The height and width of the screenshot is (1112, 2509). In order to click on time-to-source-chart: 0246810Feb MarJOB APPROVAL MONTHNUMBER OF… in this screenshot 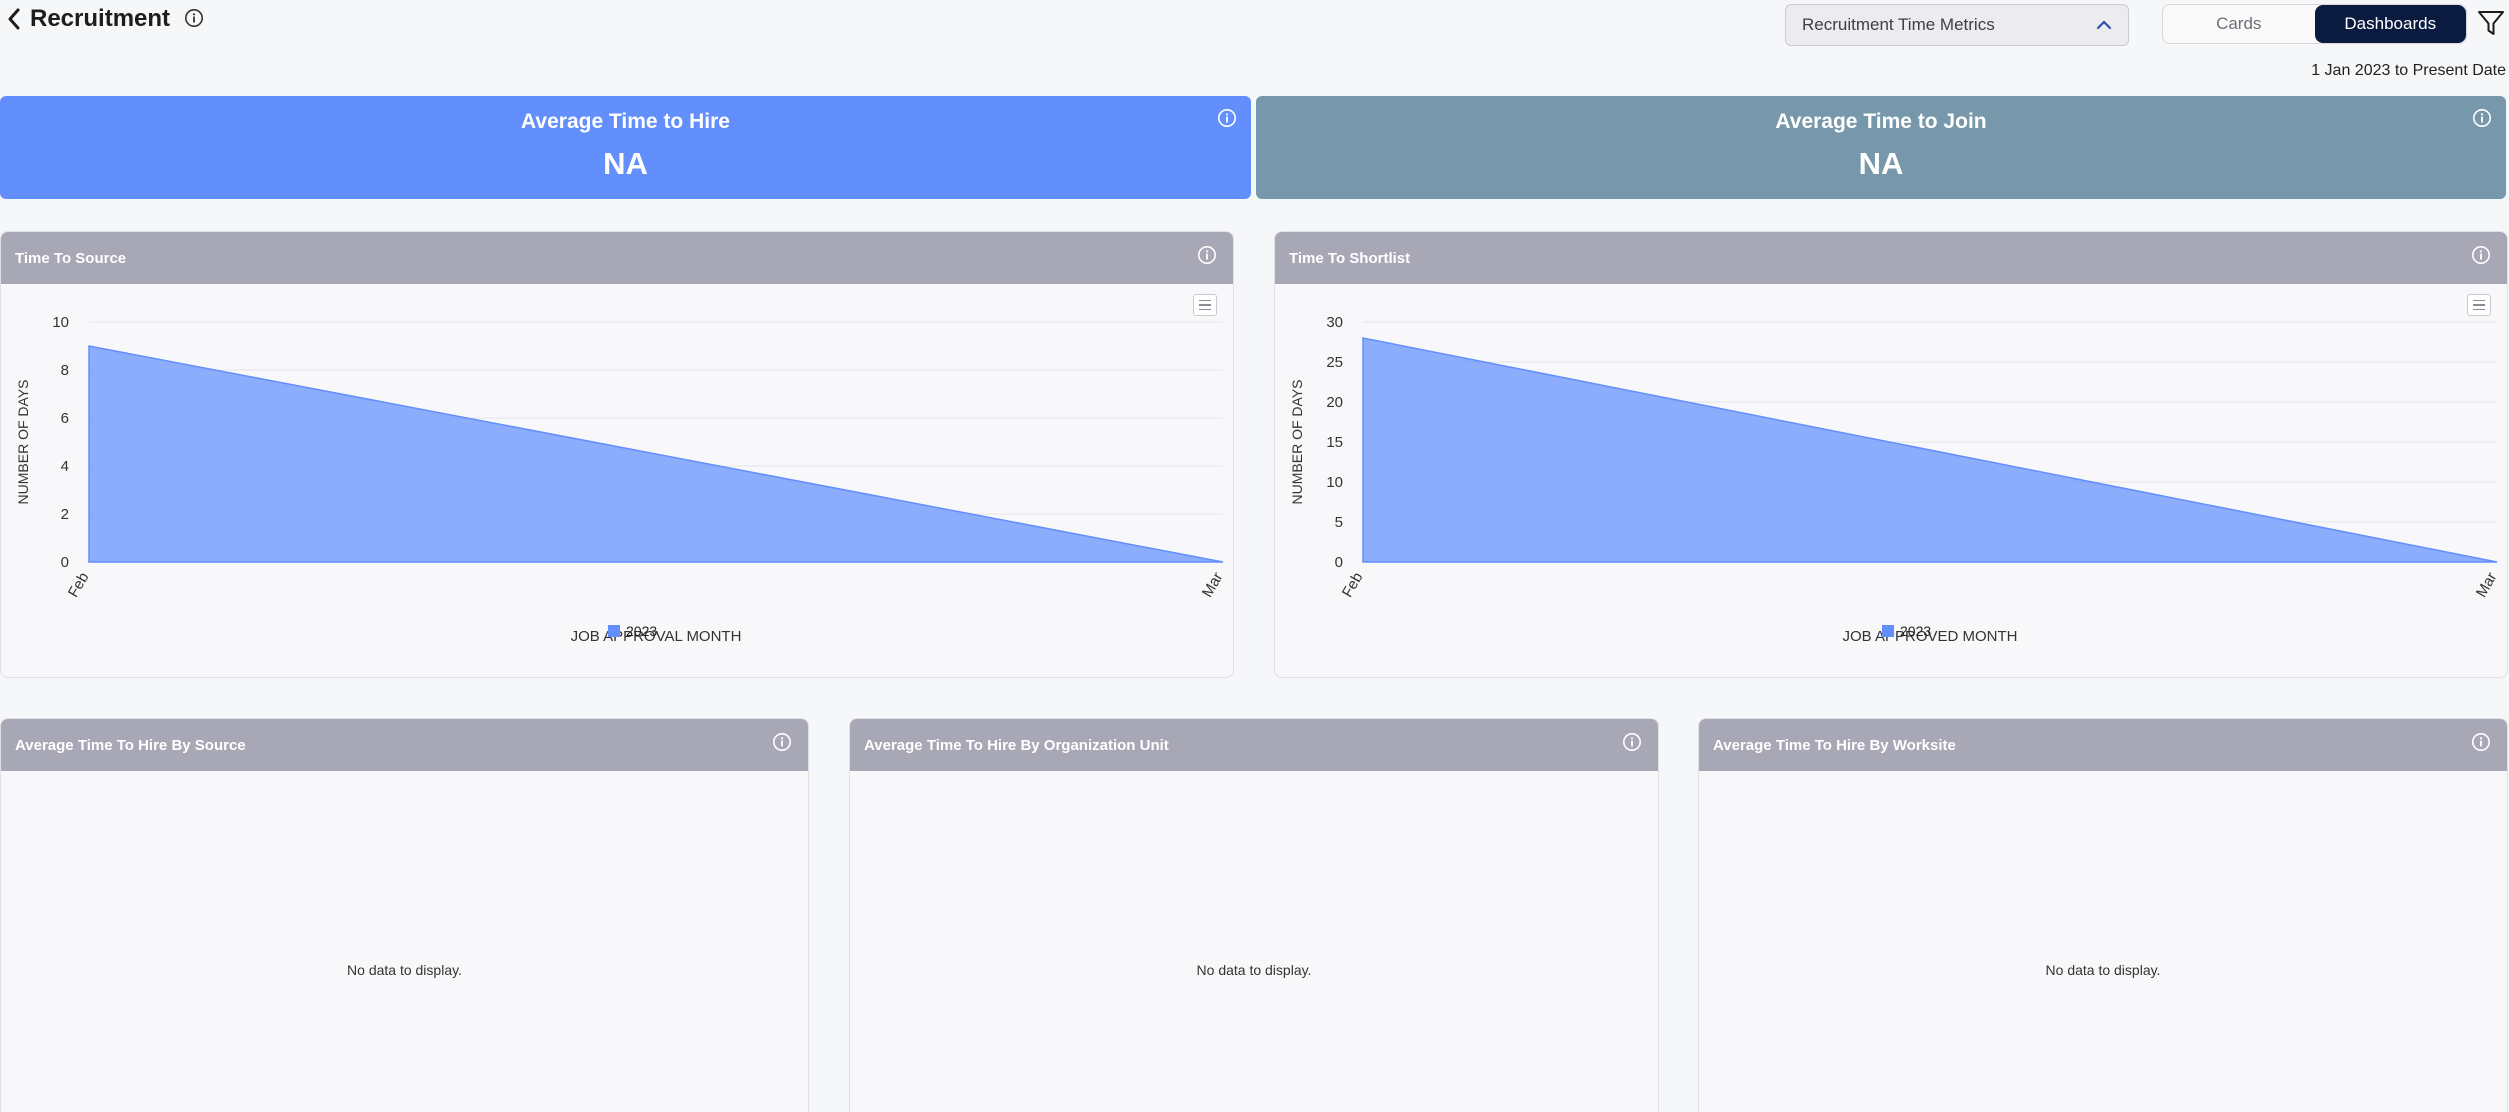, I will do `click(621, 479)`.